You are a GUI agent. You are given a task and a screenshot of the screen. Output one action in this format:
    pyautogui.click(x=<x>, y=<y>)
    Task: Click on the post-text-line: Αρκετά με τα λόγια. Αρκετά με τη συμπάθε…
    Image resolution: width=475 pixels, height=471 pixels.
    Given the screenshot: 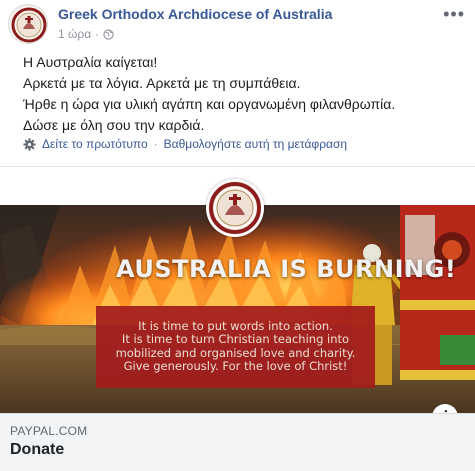 What is the action you would take?
    pyautogui.click(x=162, y=83)
    